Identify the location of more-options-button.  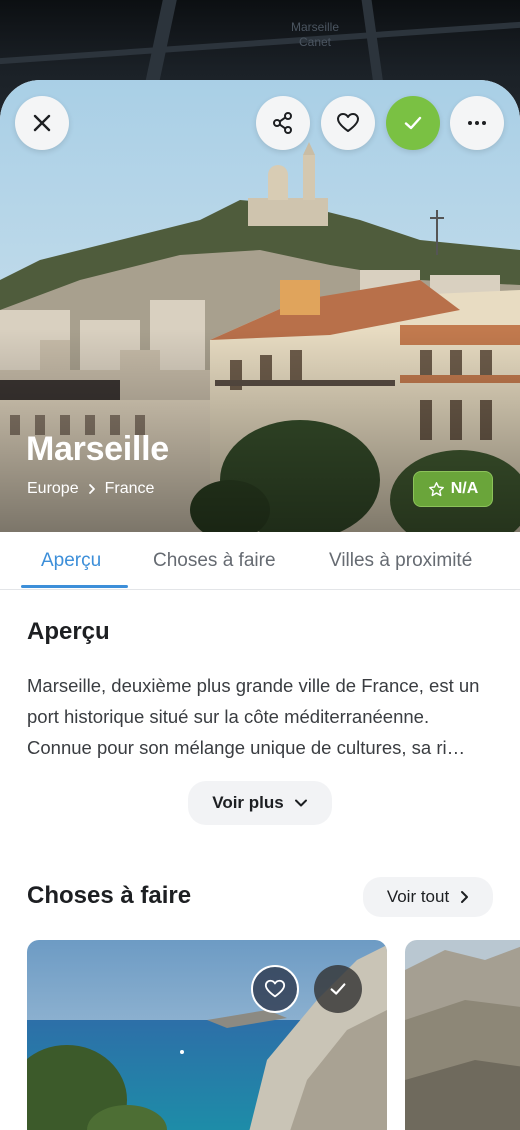
(477, 123).